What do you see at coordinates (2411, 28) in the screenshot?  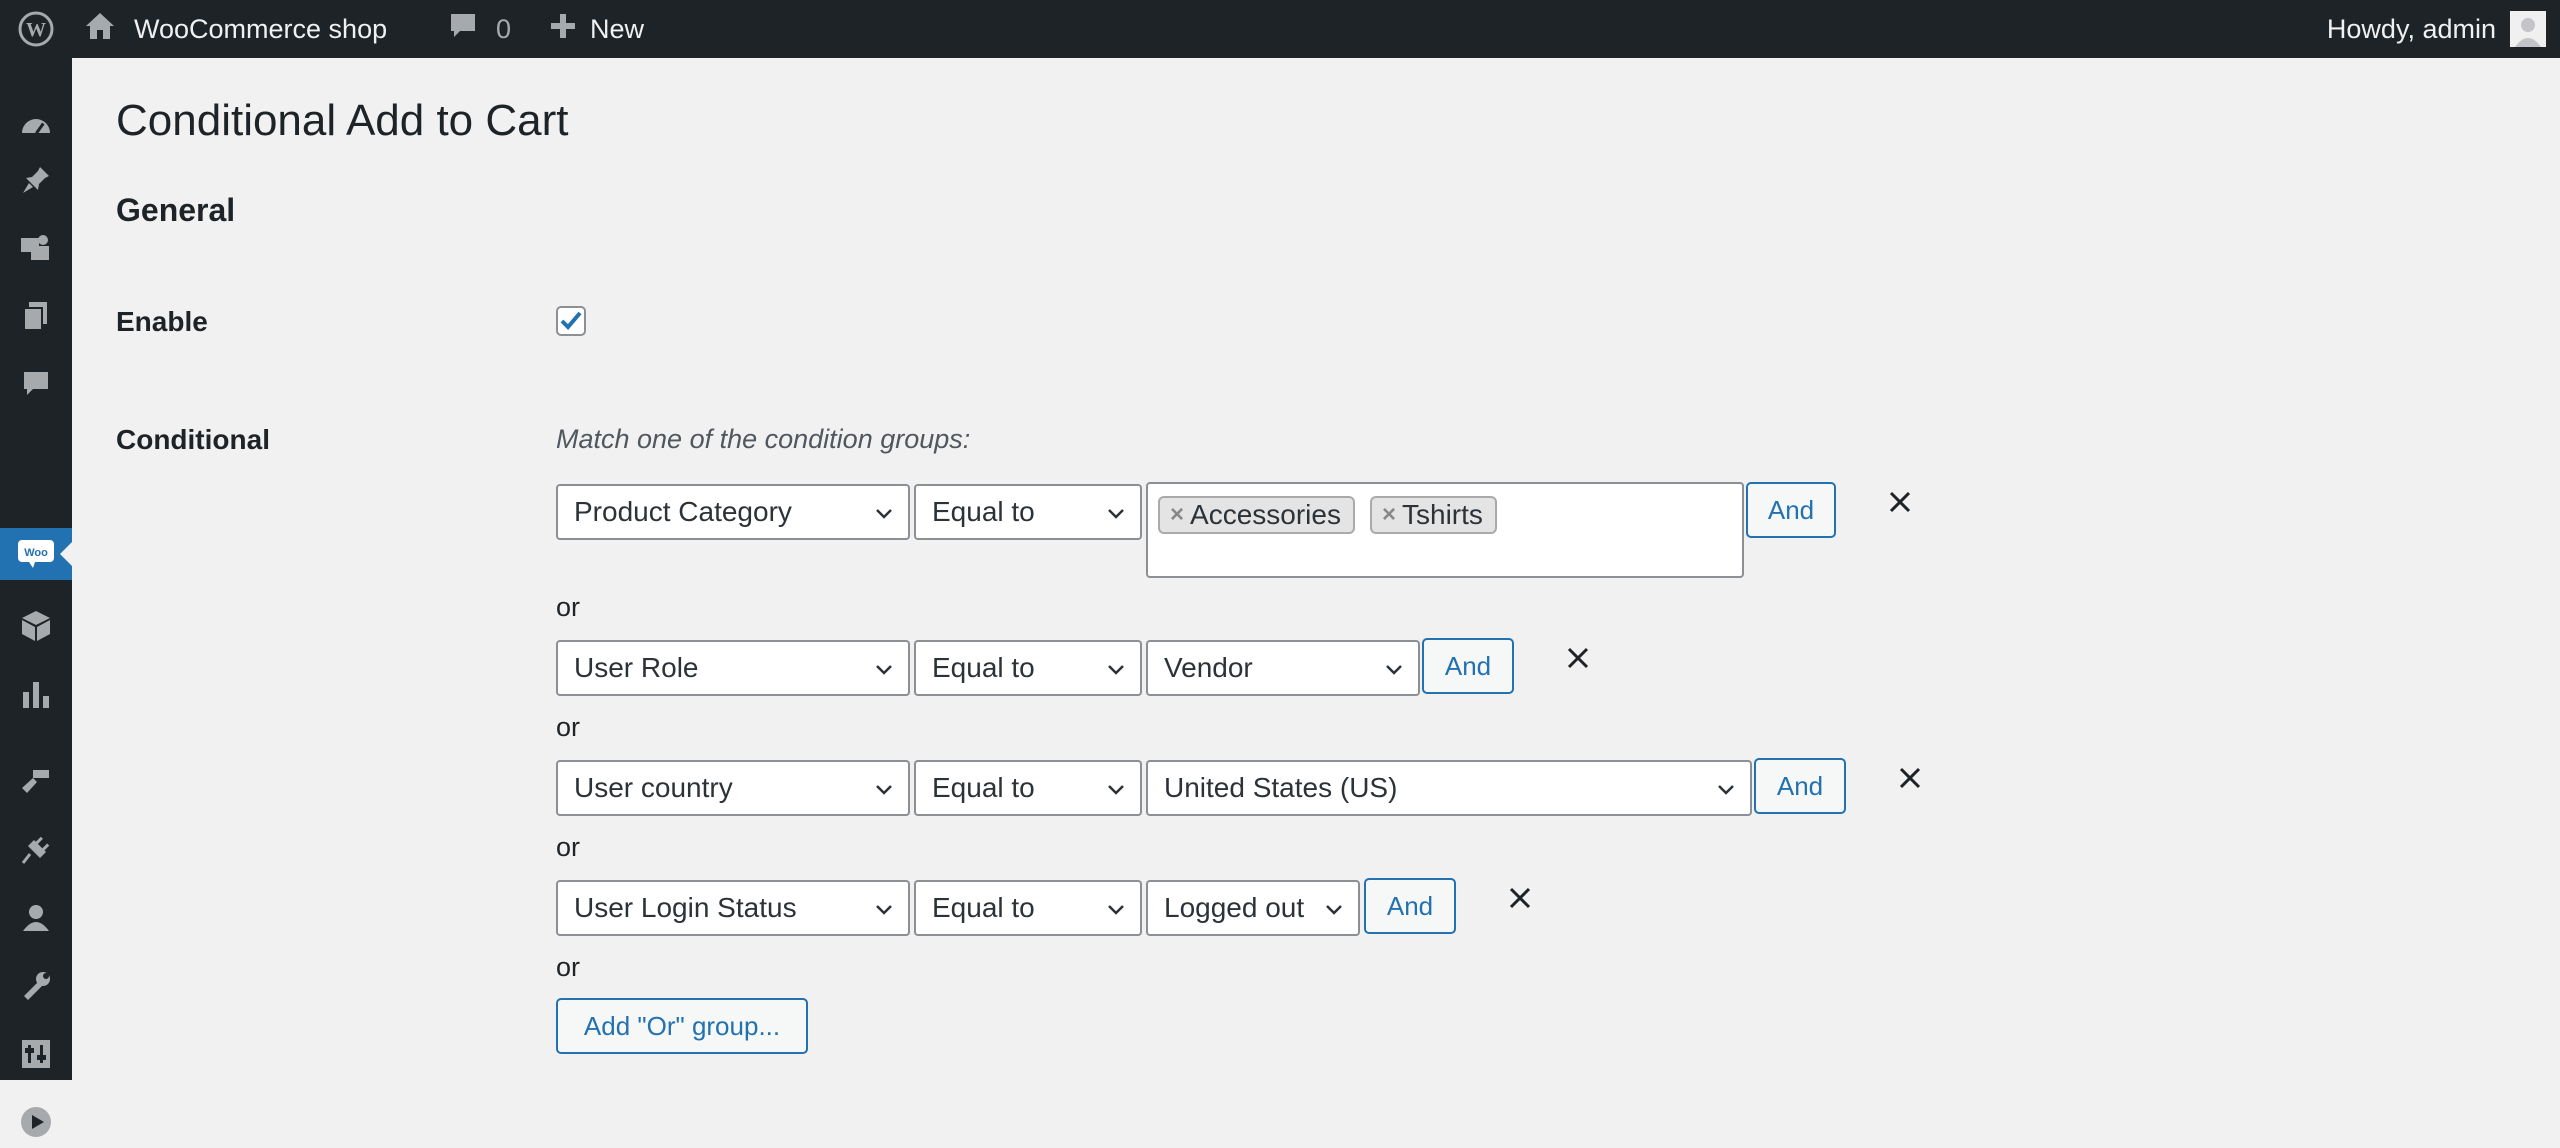 I see `howdy-label: Howdy, admin` at bounding box center [2411, 28].